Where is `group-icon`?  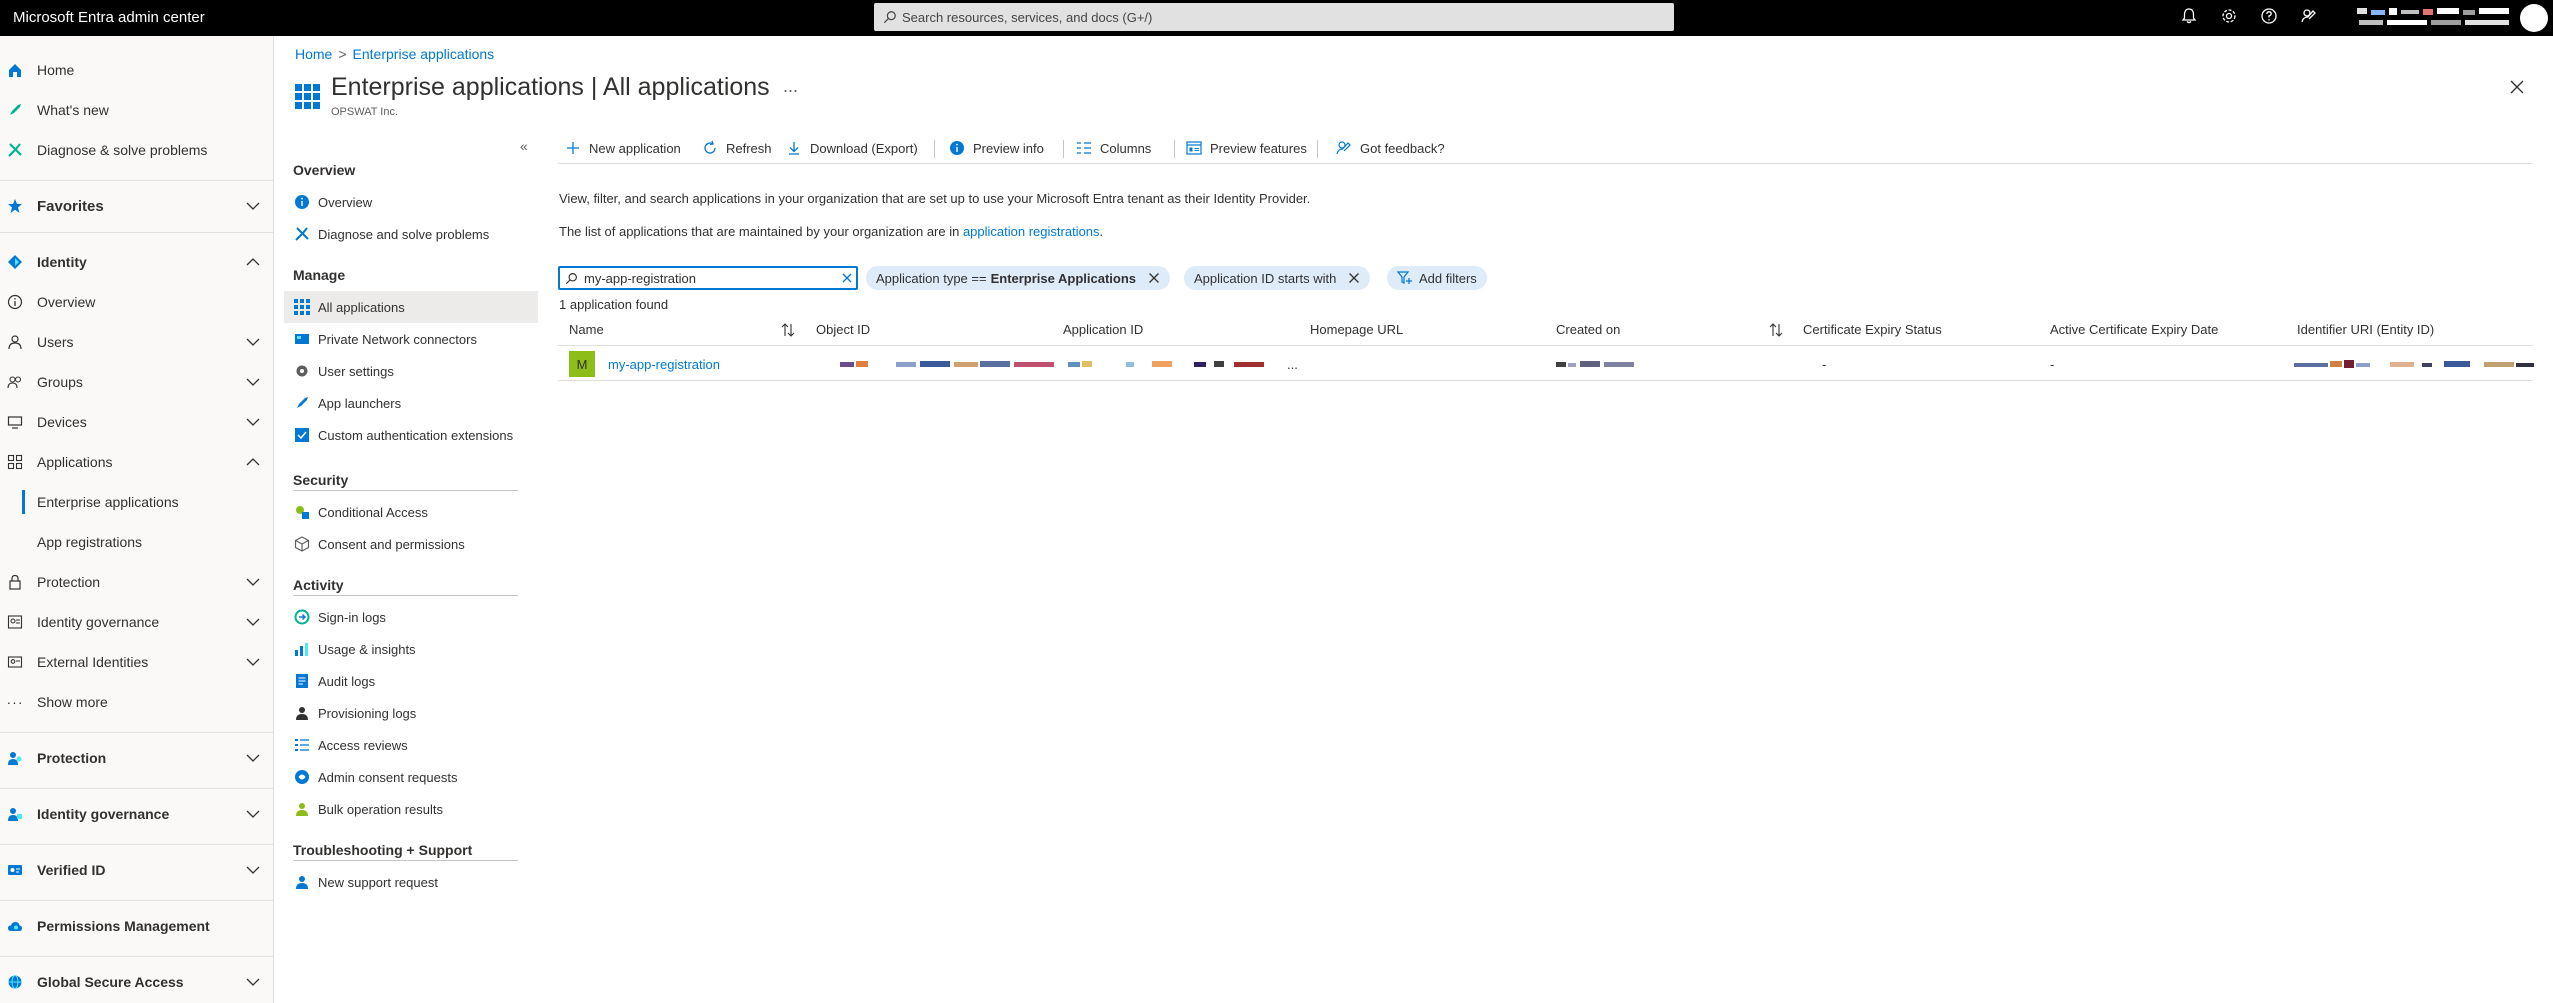 group-icon is located at coordinates (15, 382).